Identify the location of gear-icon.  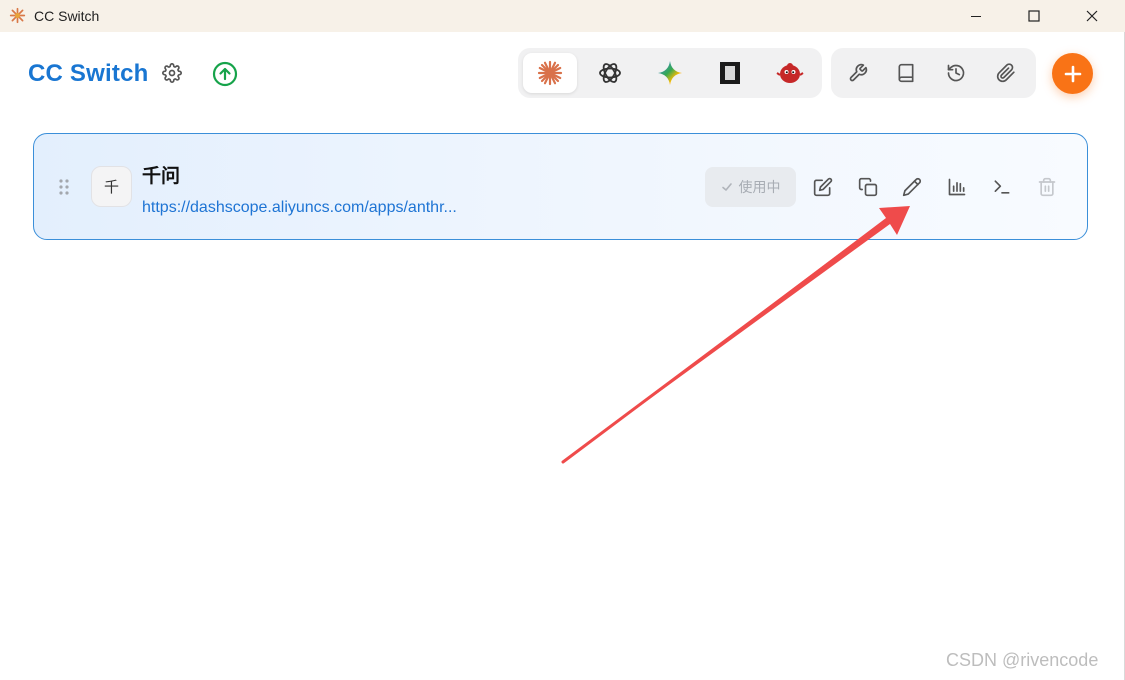
(172, 73).